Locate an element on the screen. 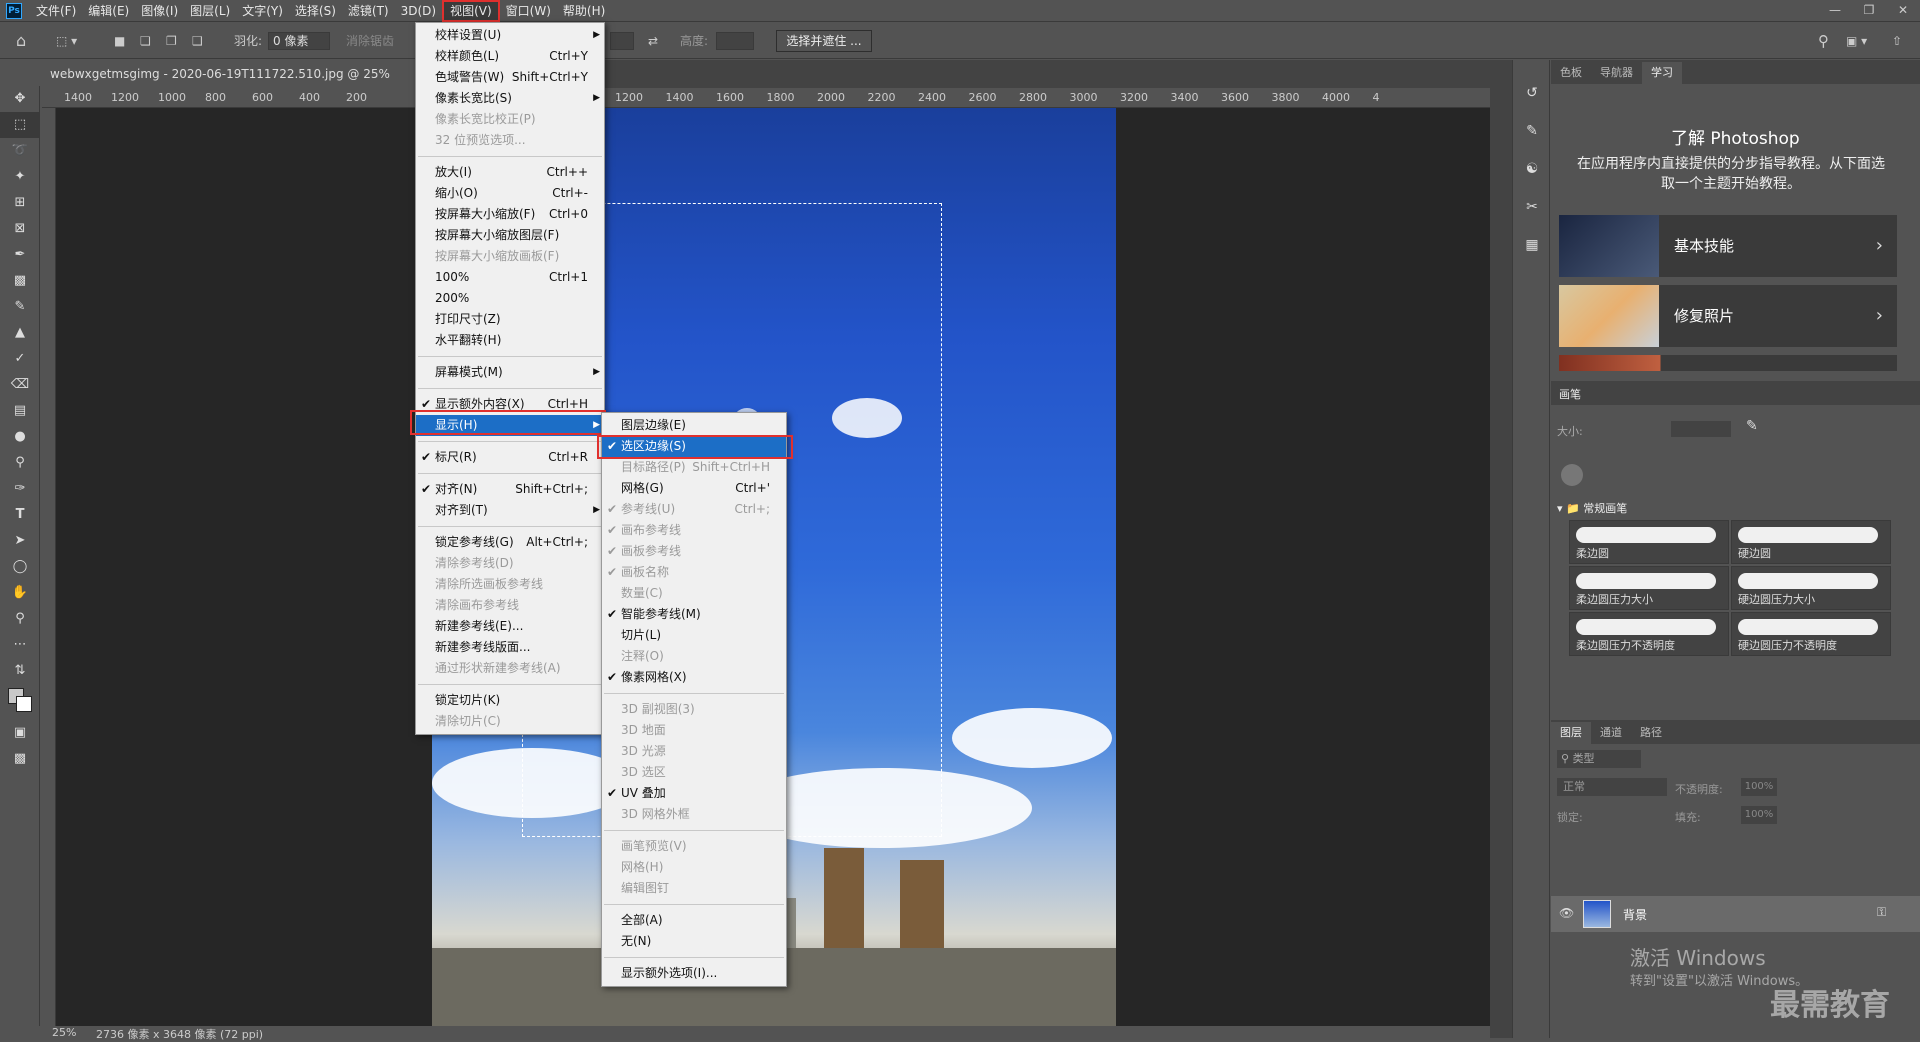  menu-item: 校样颜色(L) Ctrl+Y is located at coordinates (510, 56).